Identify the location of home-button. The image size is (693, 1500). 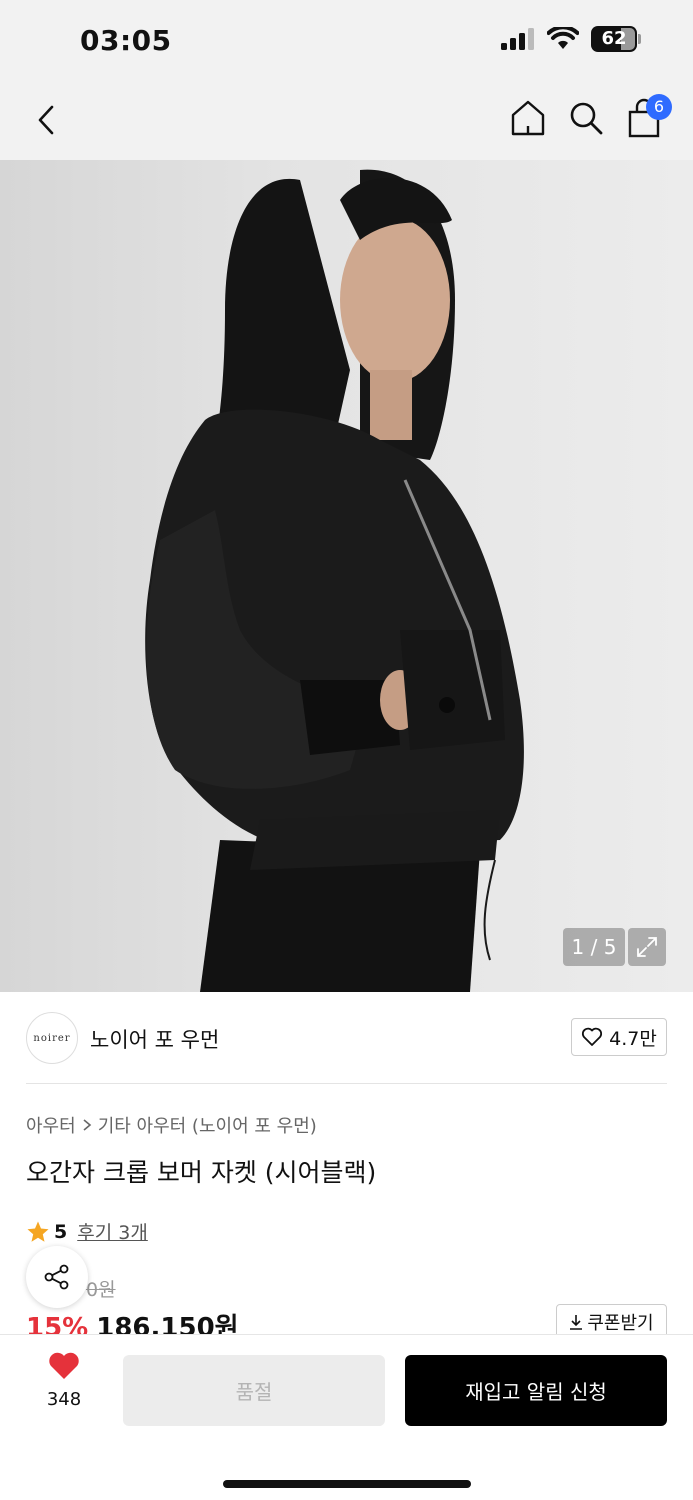
(528, 118).